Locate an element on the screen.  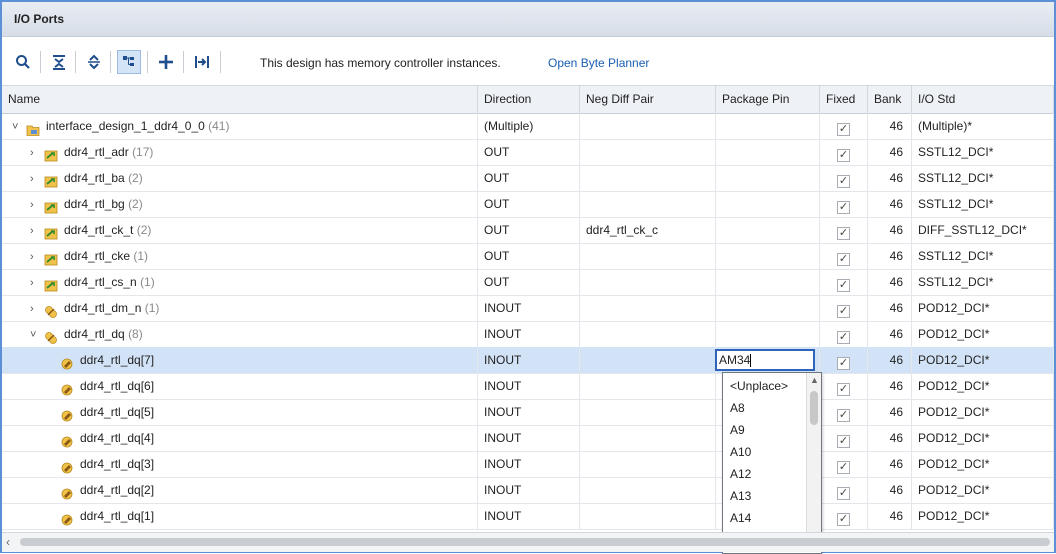
header-col-direction: Direction is located at coordinates (529, 99).